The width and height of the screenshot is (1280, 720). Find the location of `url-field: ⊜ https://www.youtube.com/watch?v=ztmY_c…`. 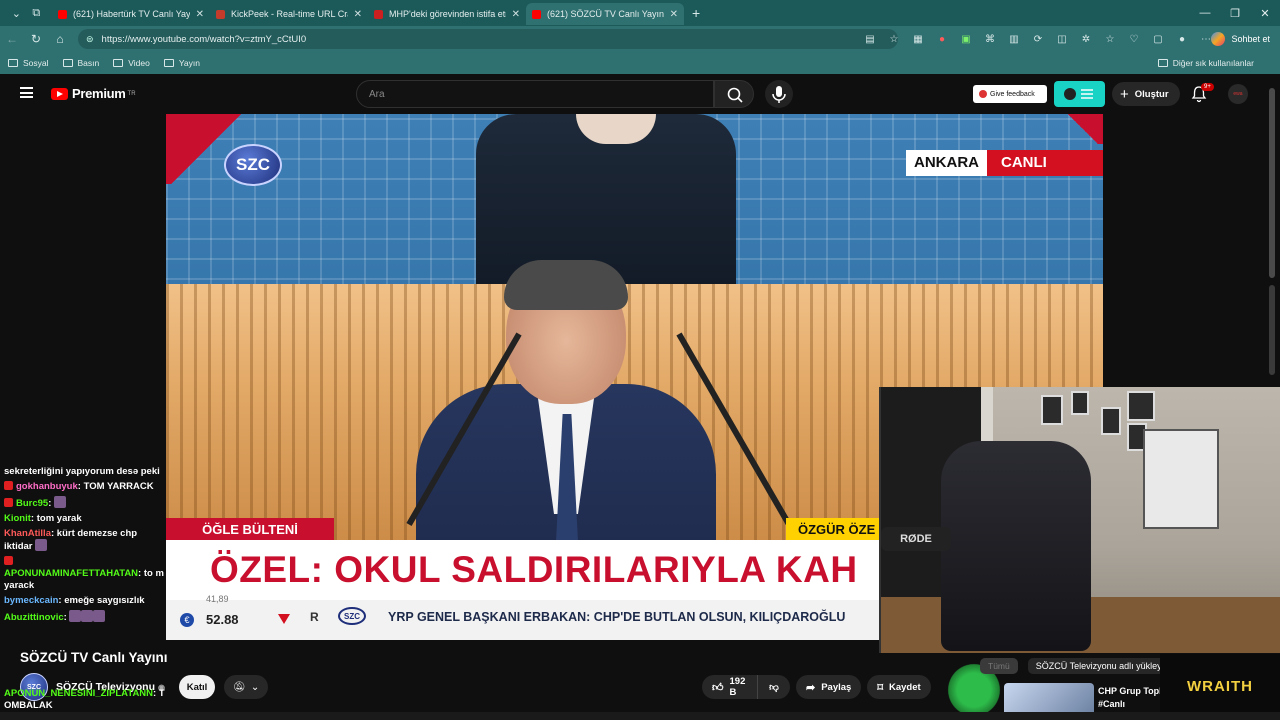

url-field: ⊜ https://www.youtube.com/watch?v=ztmY_c… is located at coordinates (488, 39).